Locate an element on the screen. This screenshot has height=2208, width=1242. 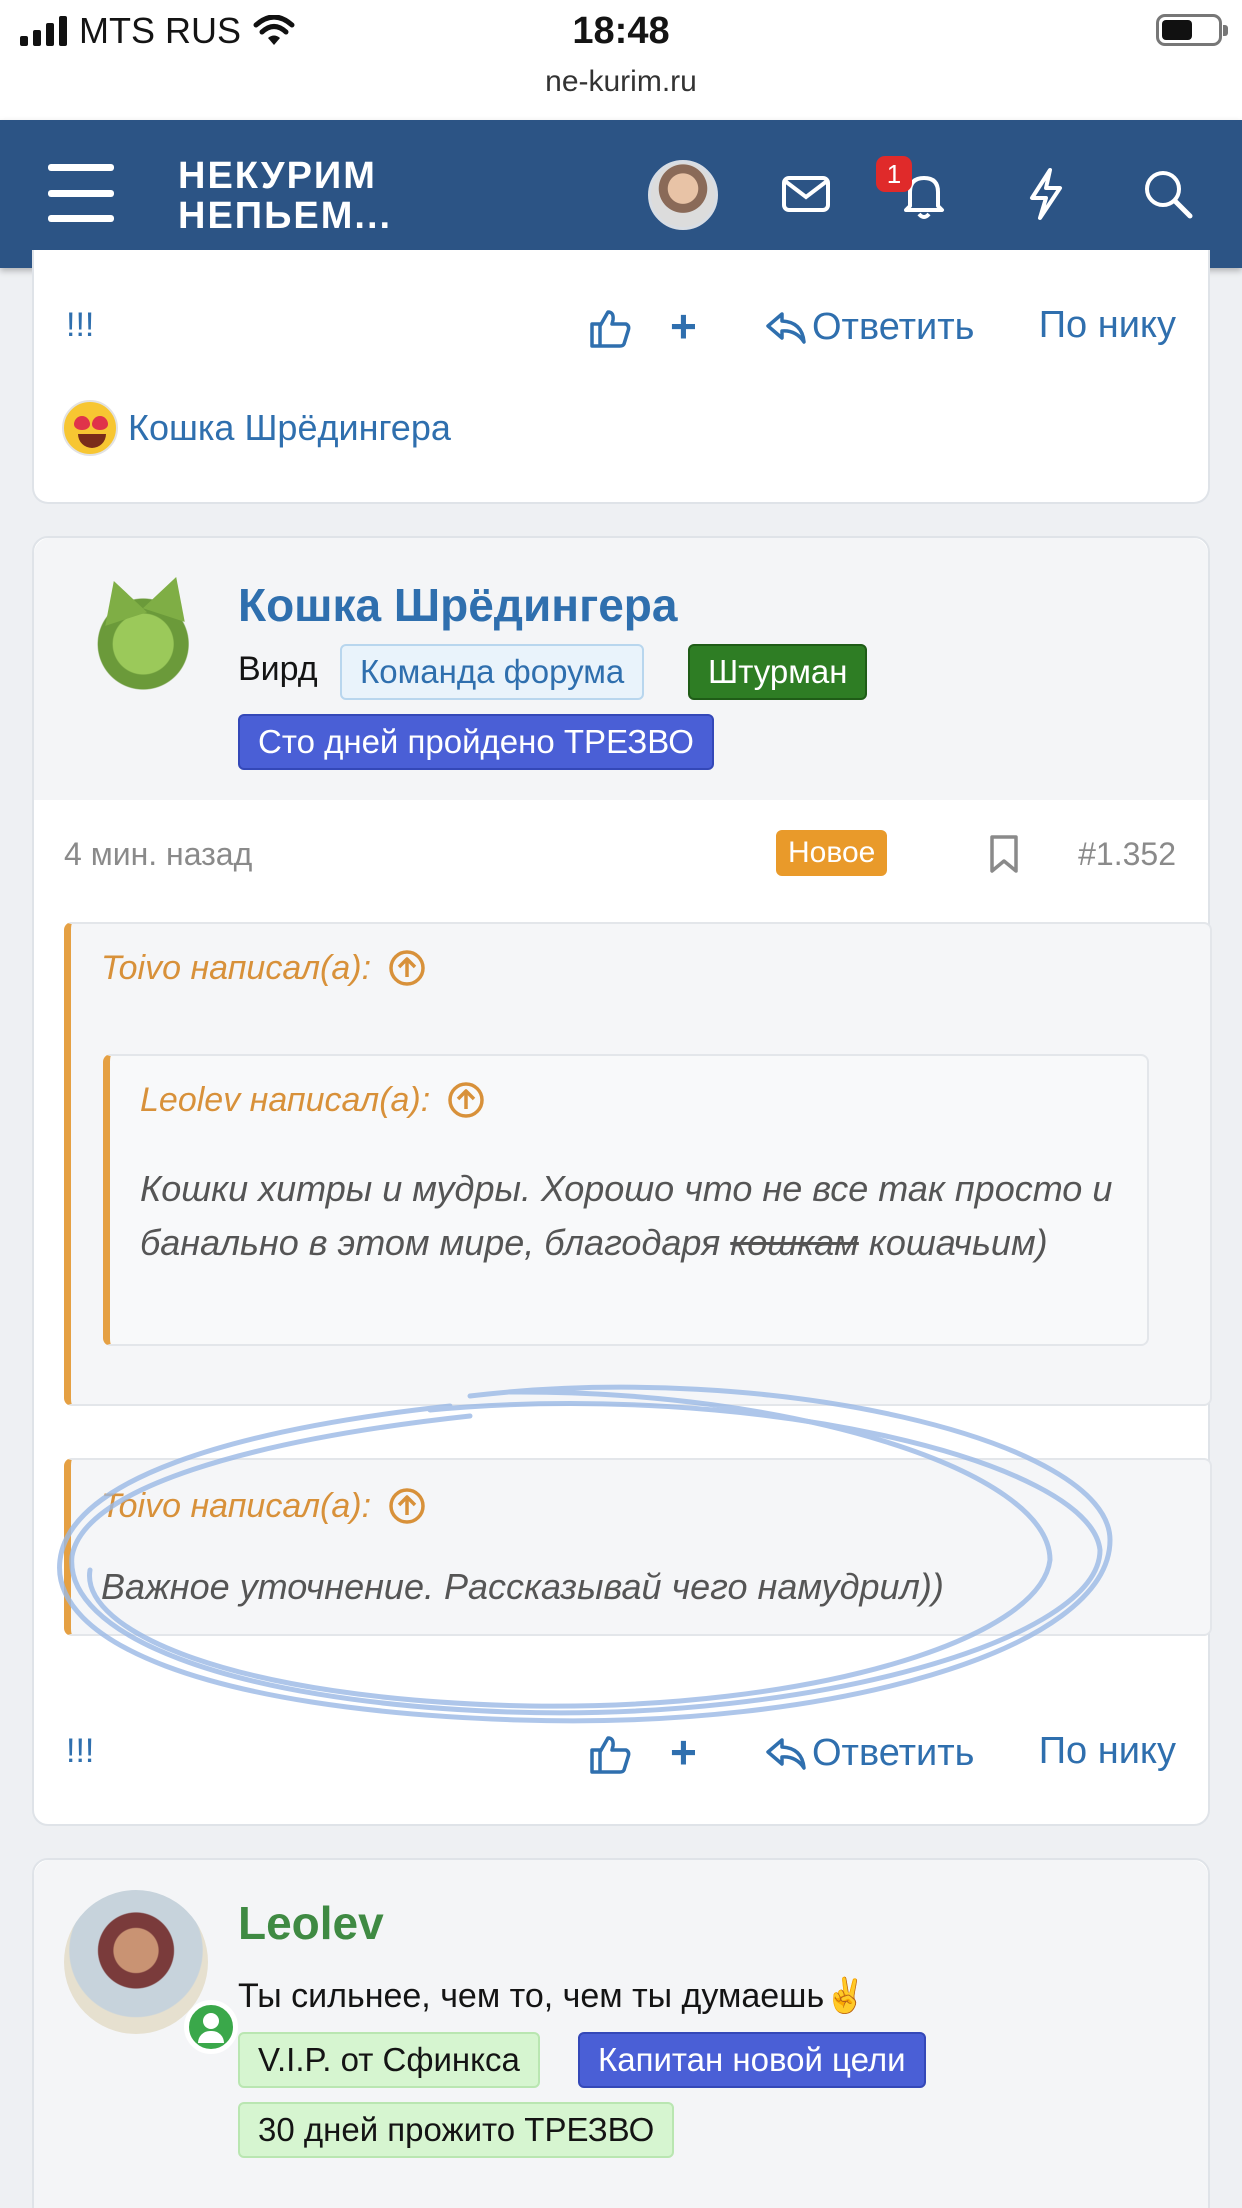
quote-header: Toivo написал(а): is located at coordinates (264, 968).